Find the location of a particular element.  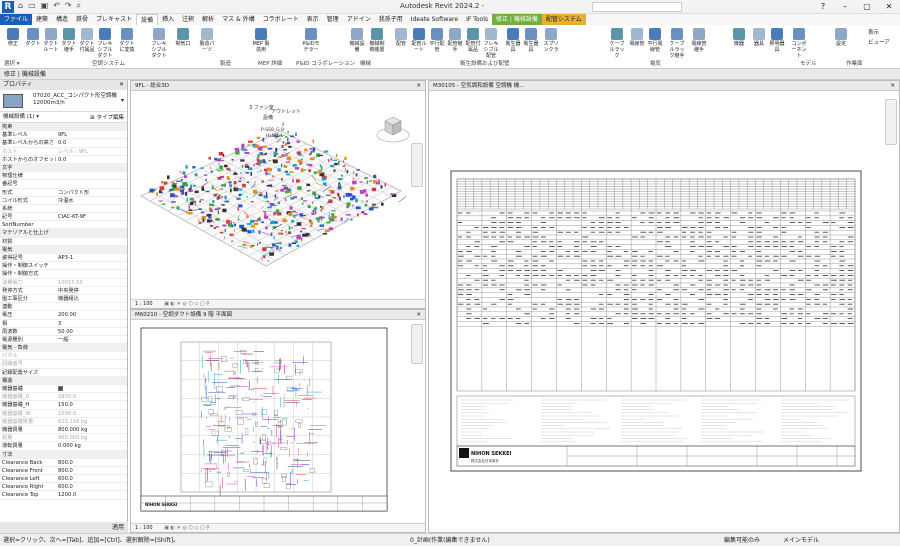

property-group-header: 文字 is located at coordinates (63, 168).